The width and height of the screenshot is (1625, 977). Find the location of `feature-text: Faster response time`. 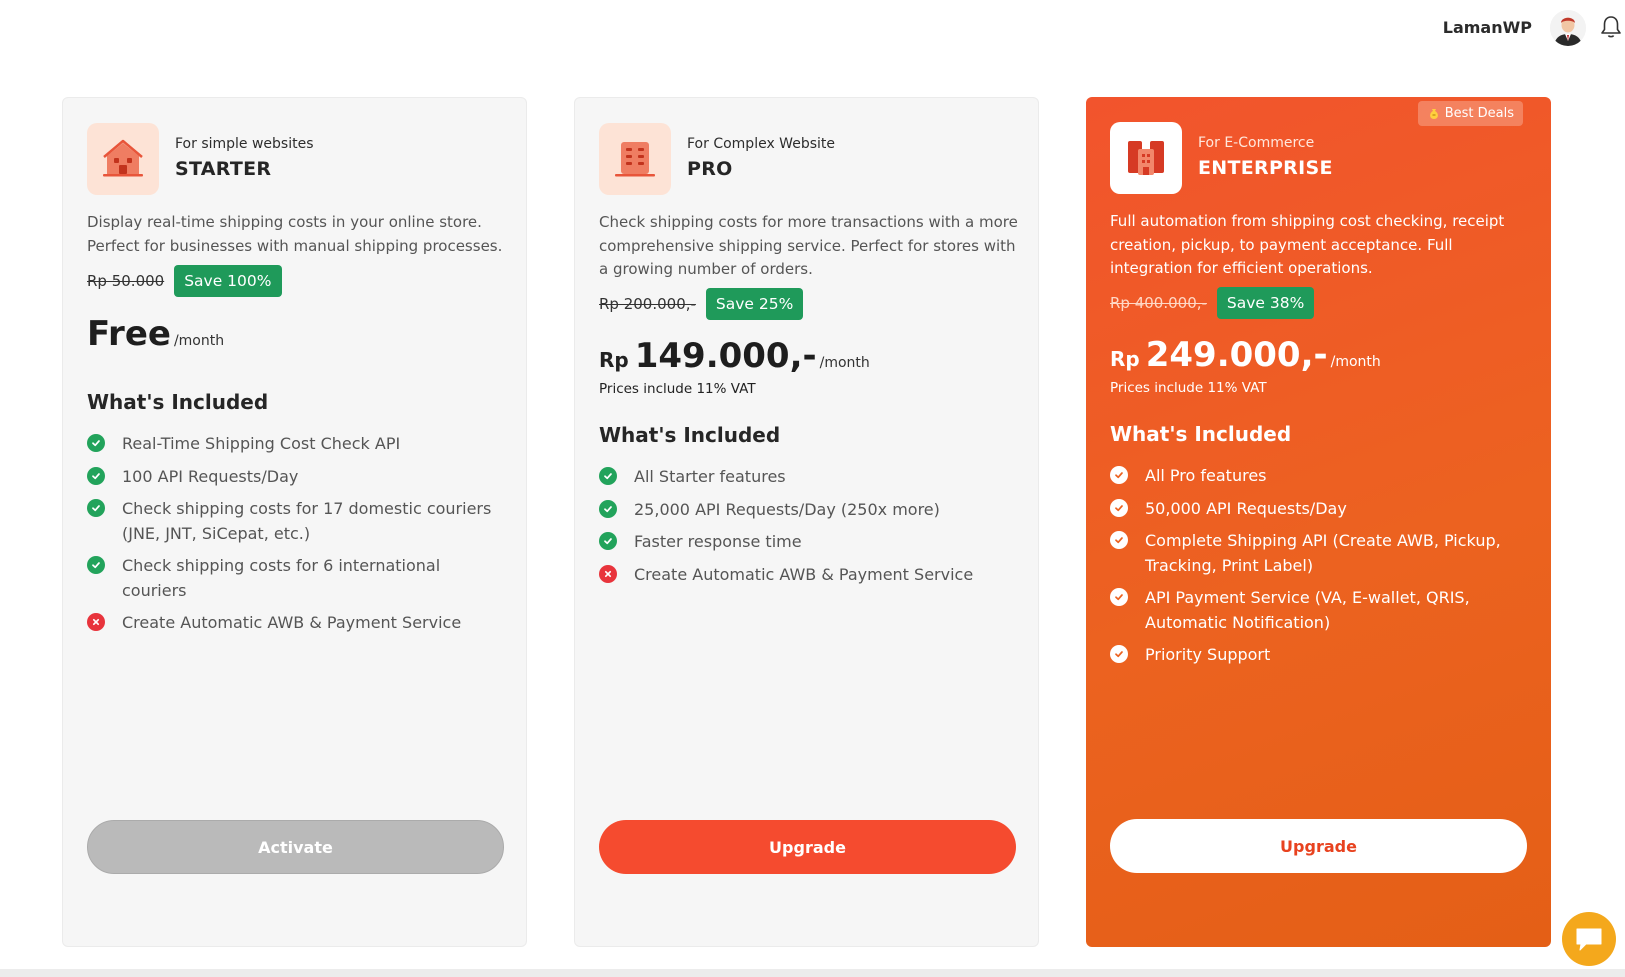

feature-text: Faster response time is located at coordinates (718, 541).